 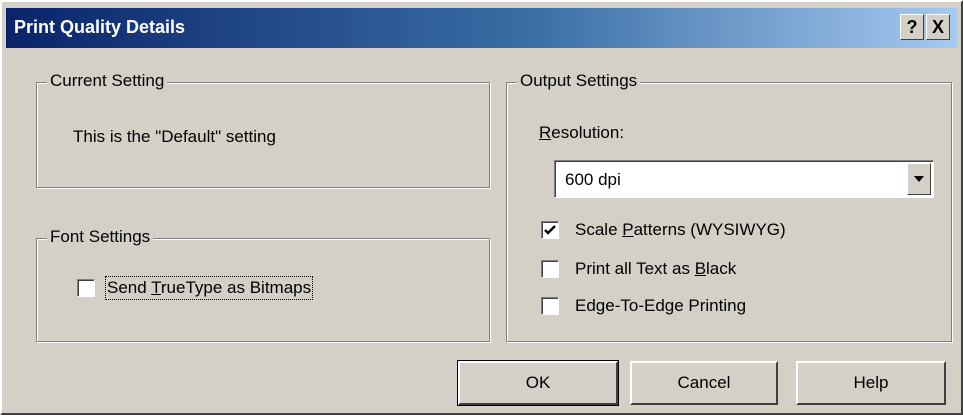 What do you see at coordinates (599, 229) in the screenshot?
I see `scale-patterns-label-prefix: Scale` at bounding box center [599, 229].